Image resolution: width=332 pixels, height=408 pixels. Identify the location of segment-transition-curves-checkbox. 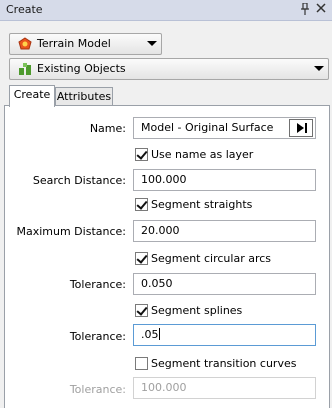
(141, 363).